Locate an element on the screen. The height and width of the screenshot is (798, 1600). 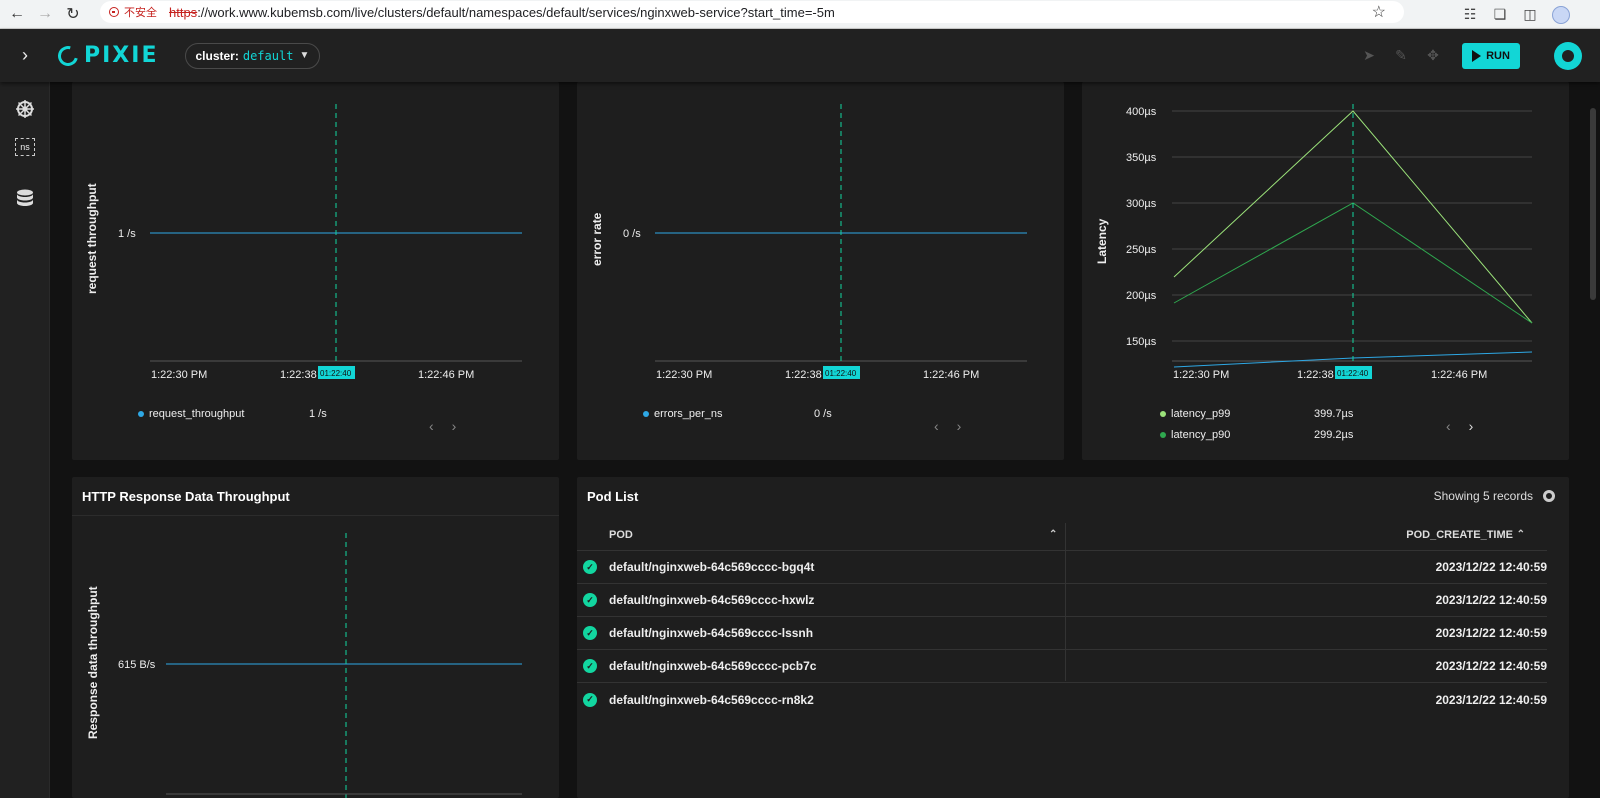
response-throughput-chart: Response data throughput 615 B/s is located at coordinates (304, 665).